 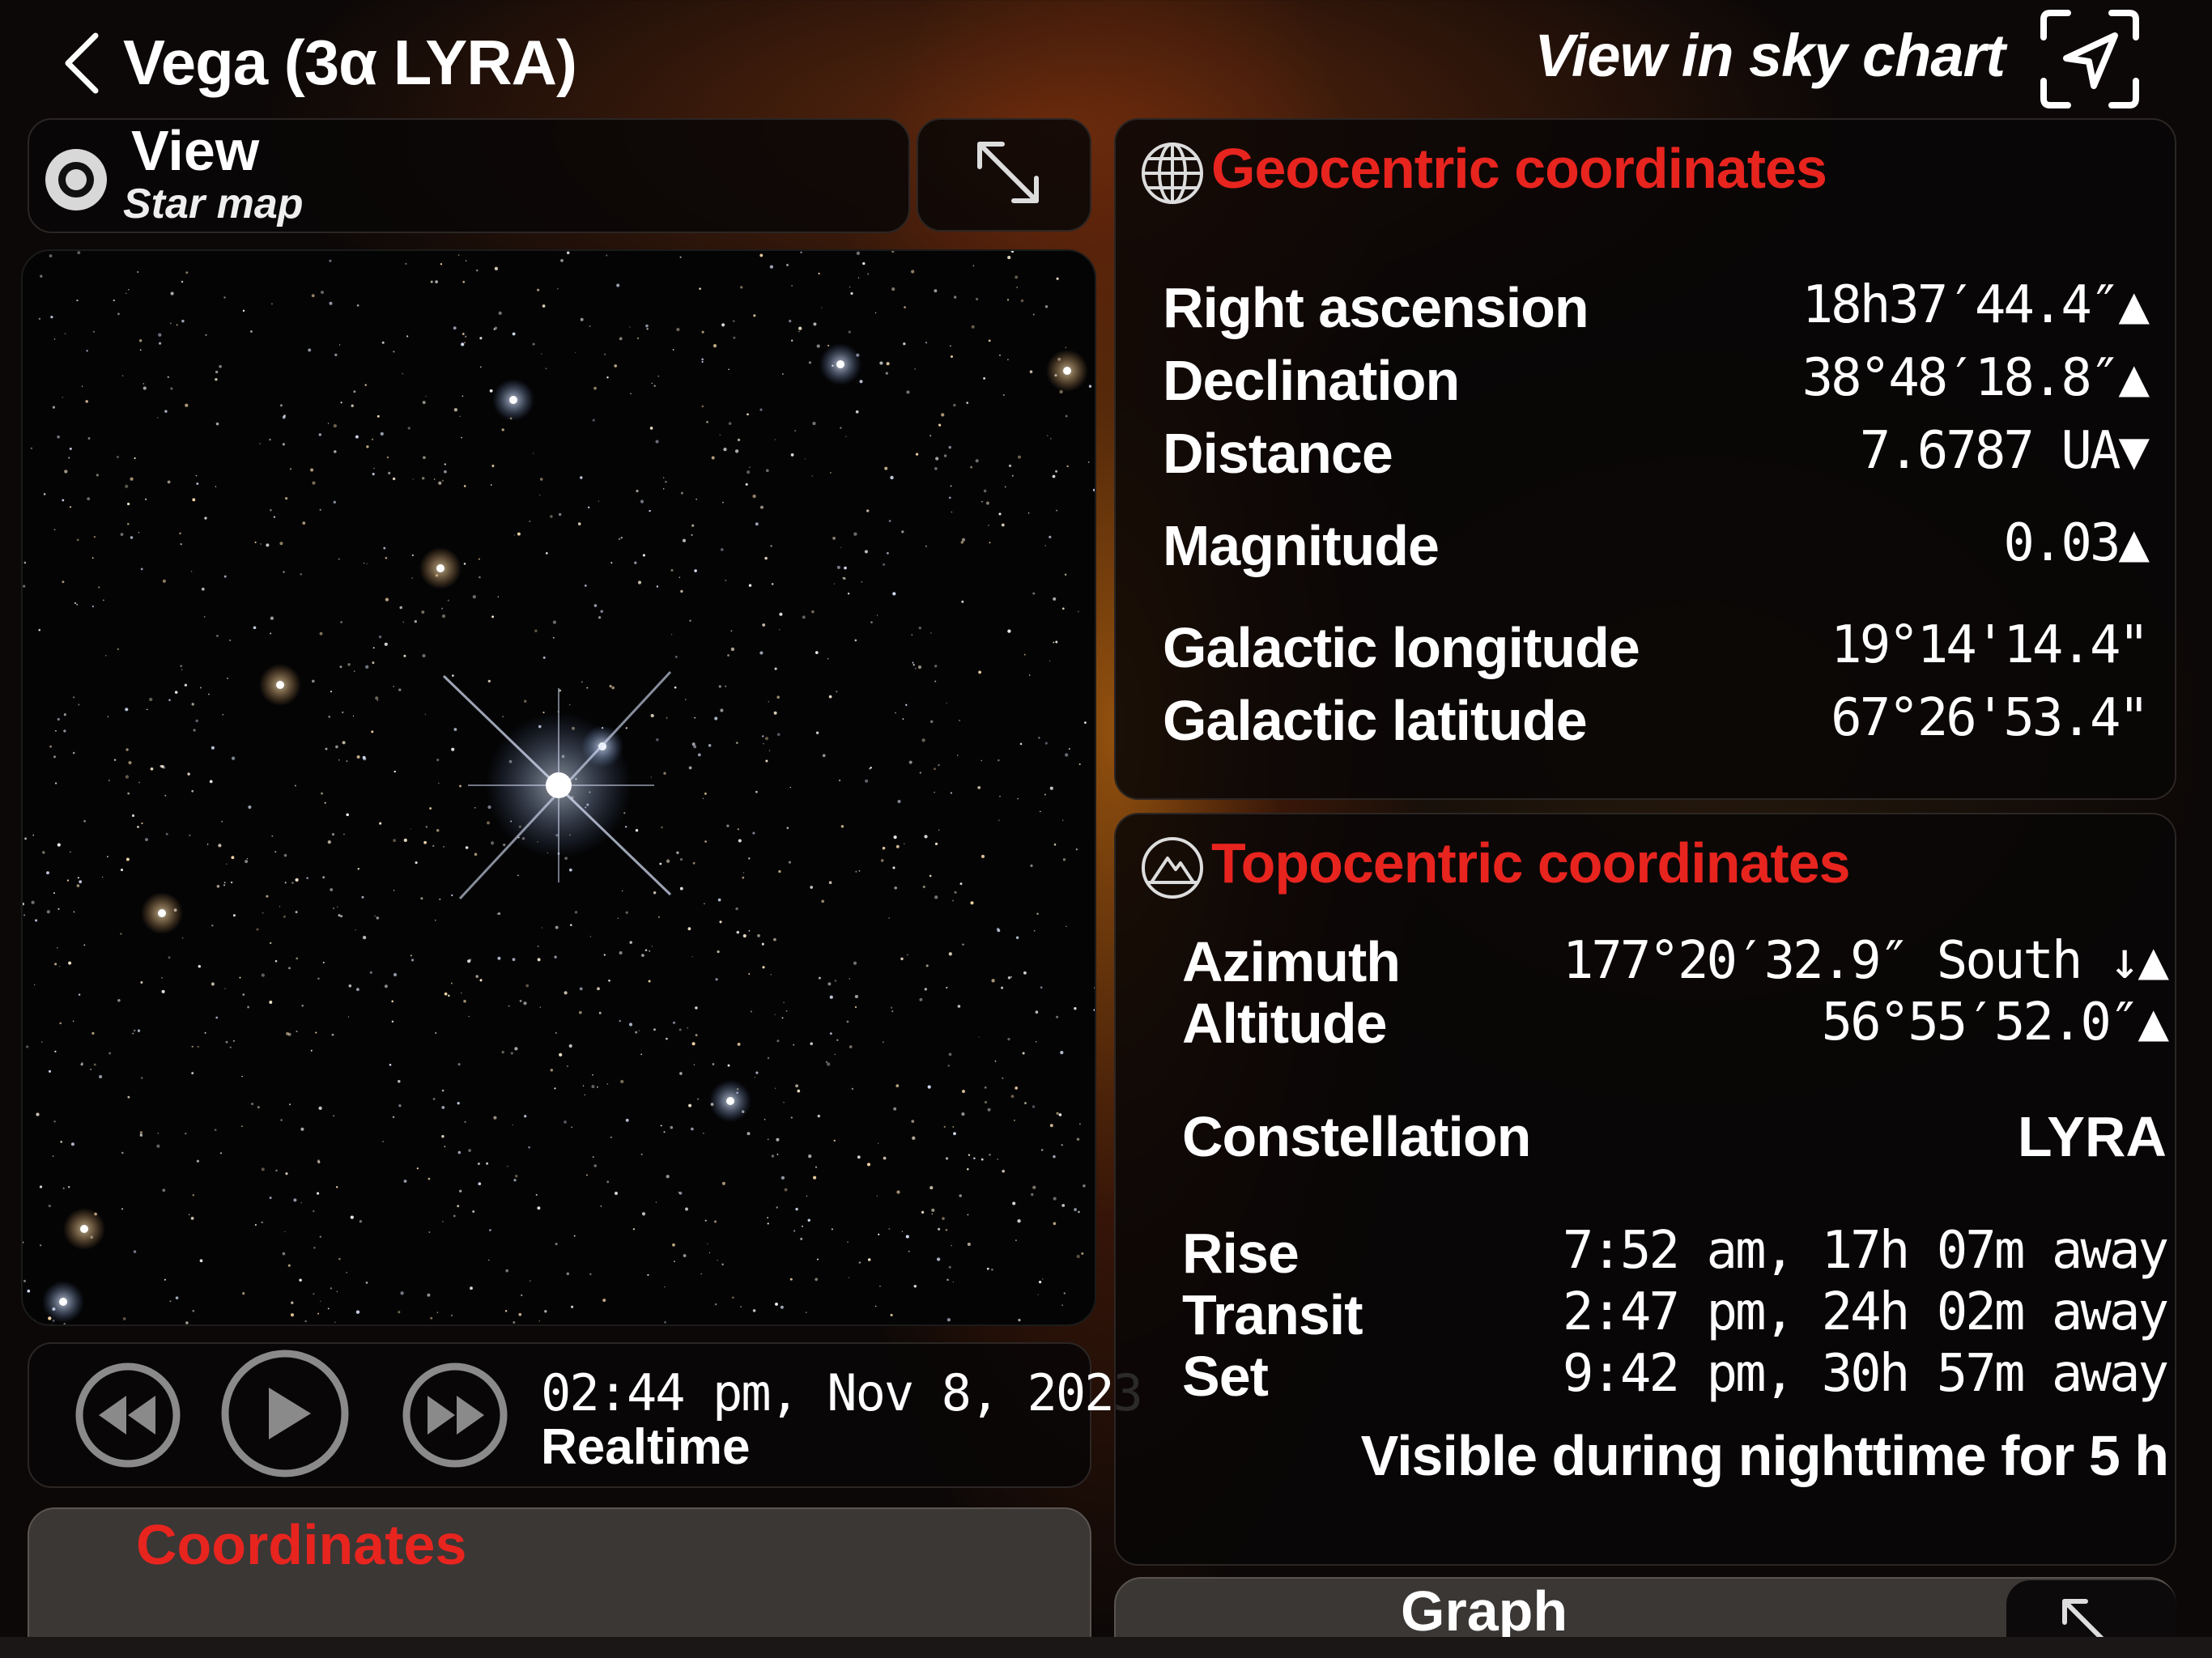 I want to click on fast-forward-button, so click(x=455, y=1415).